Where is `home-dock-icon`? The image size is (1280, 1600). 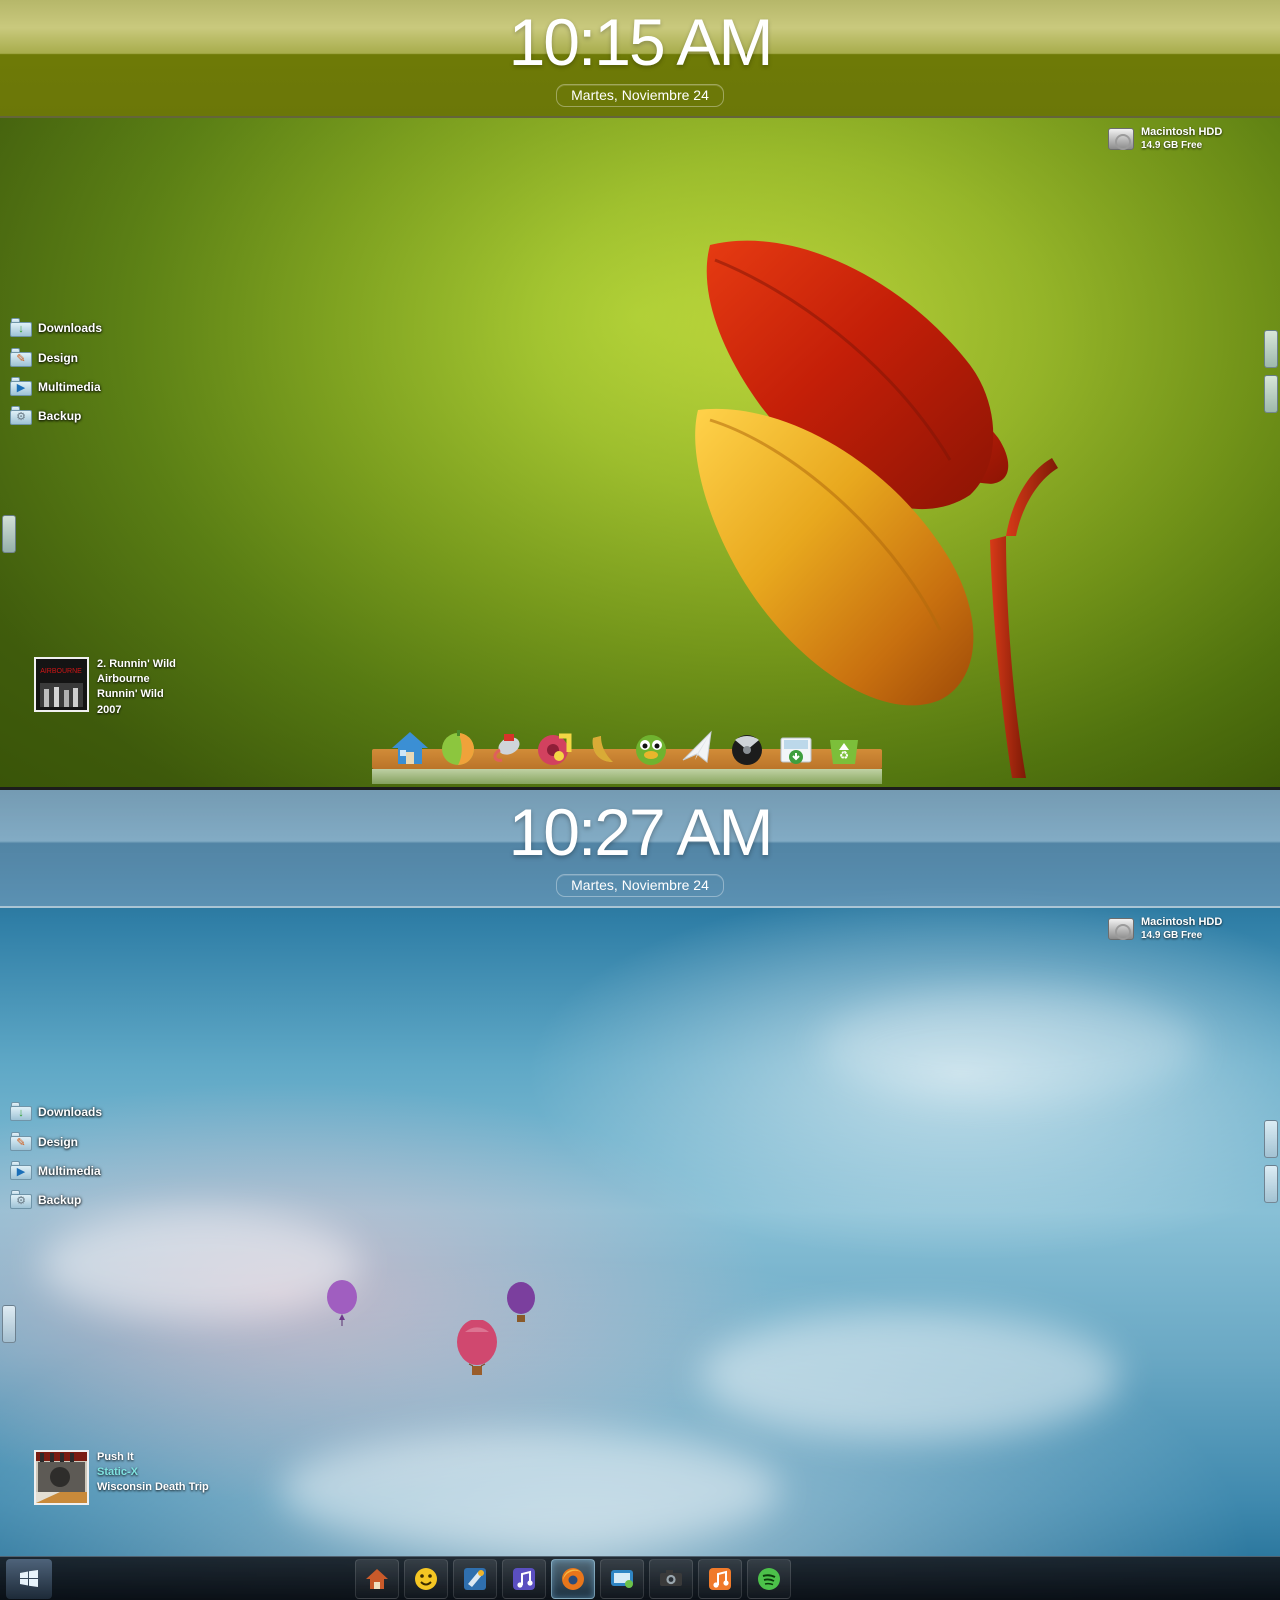 home-dock-icon is located at coordinates (410, 748).